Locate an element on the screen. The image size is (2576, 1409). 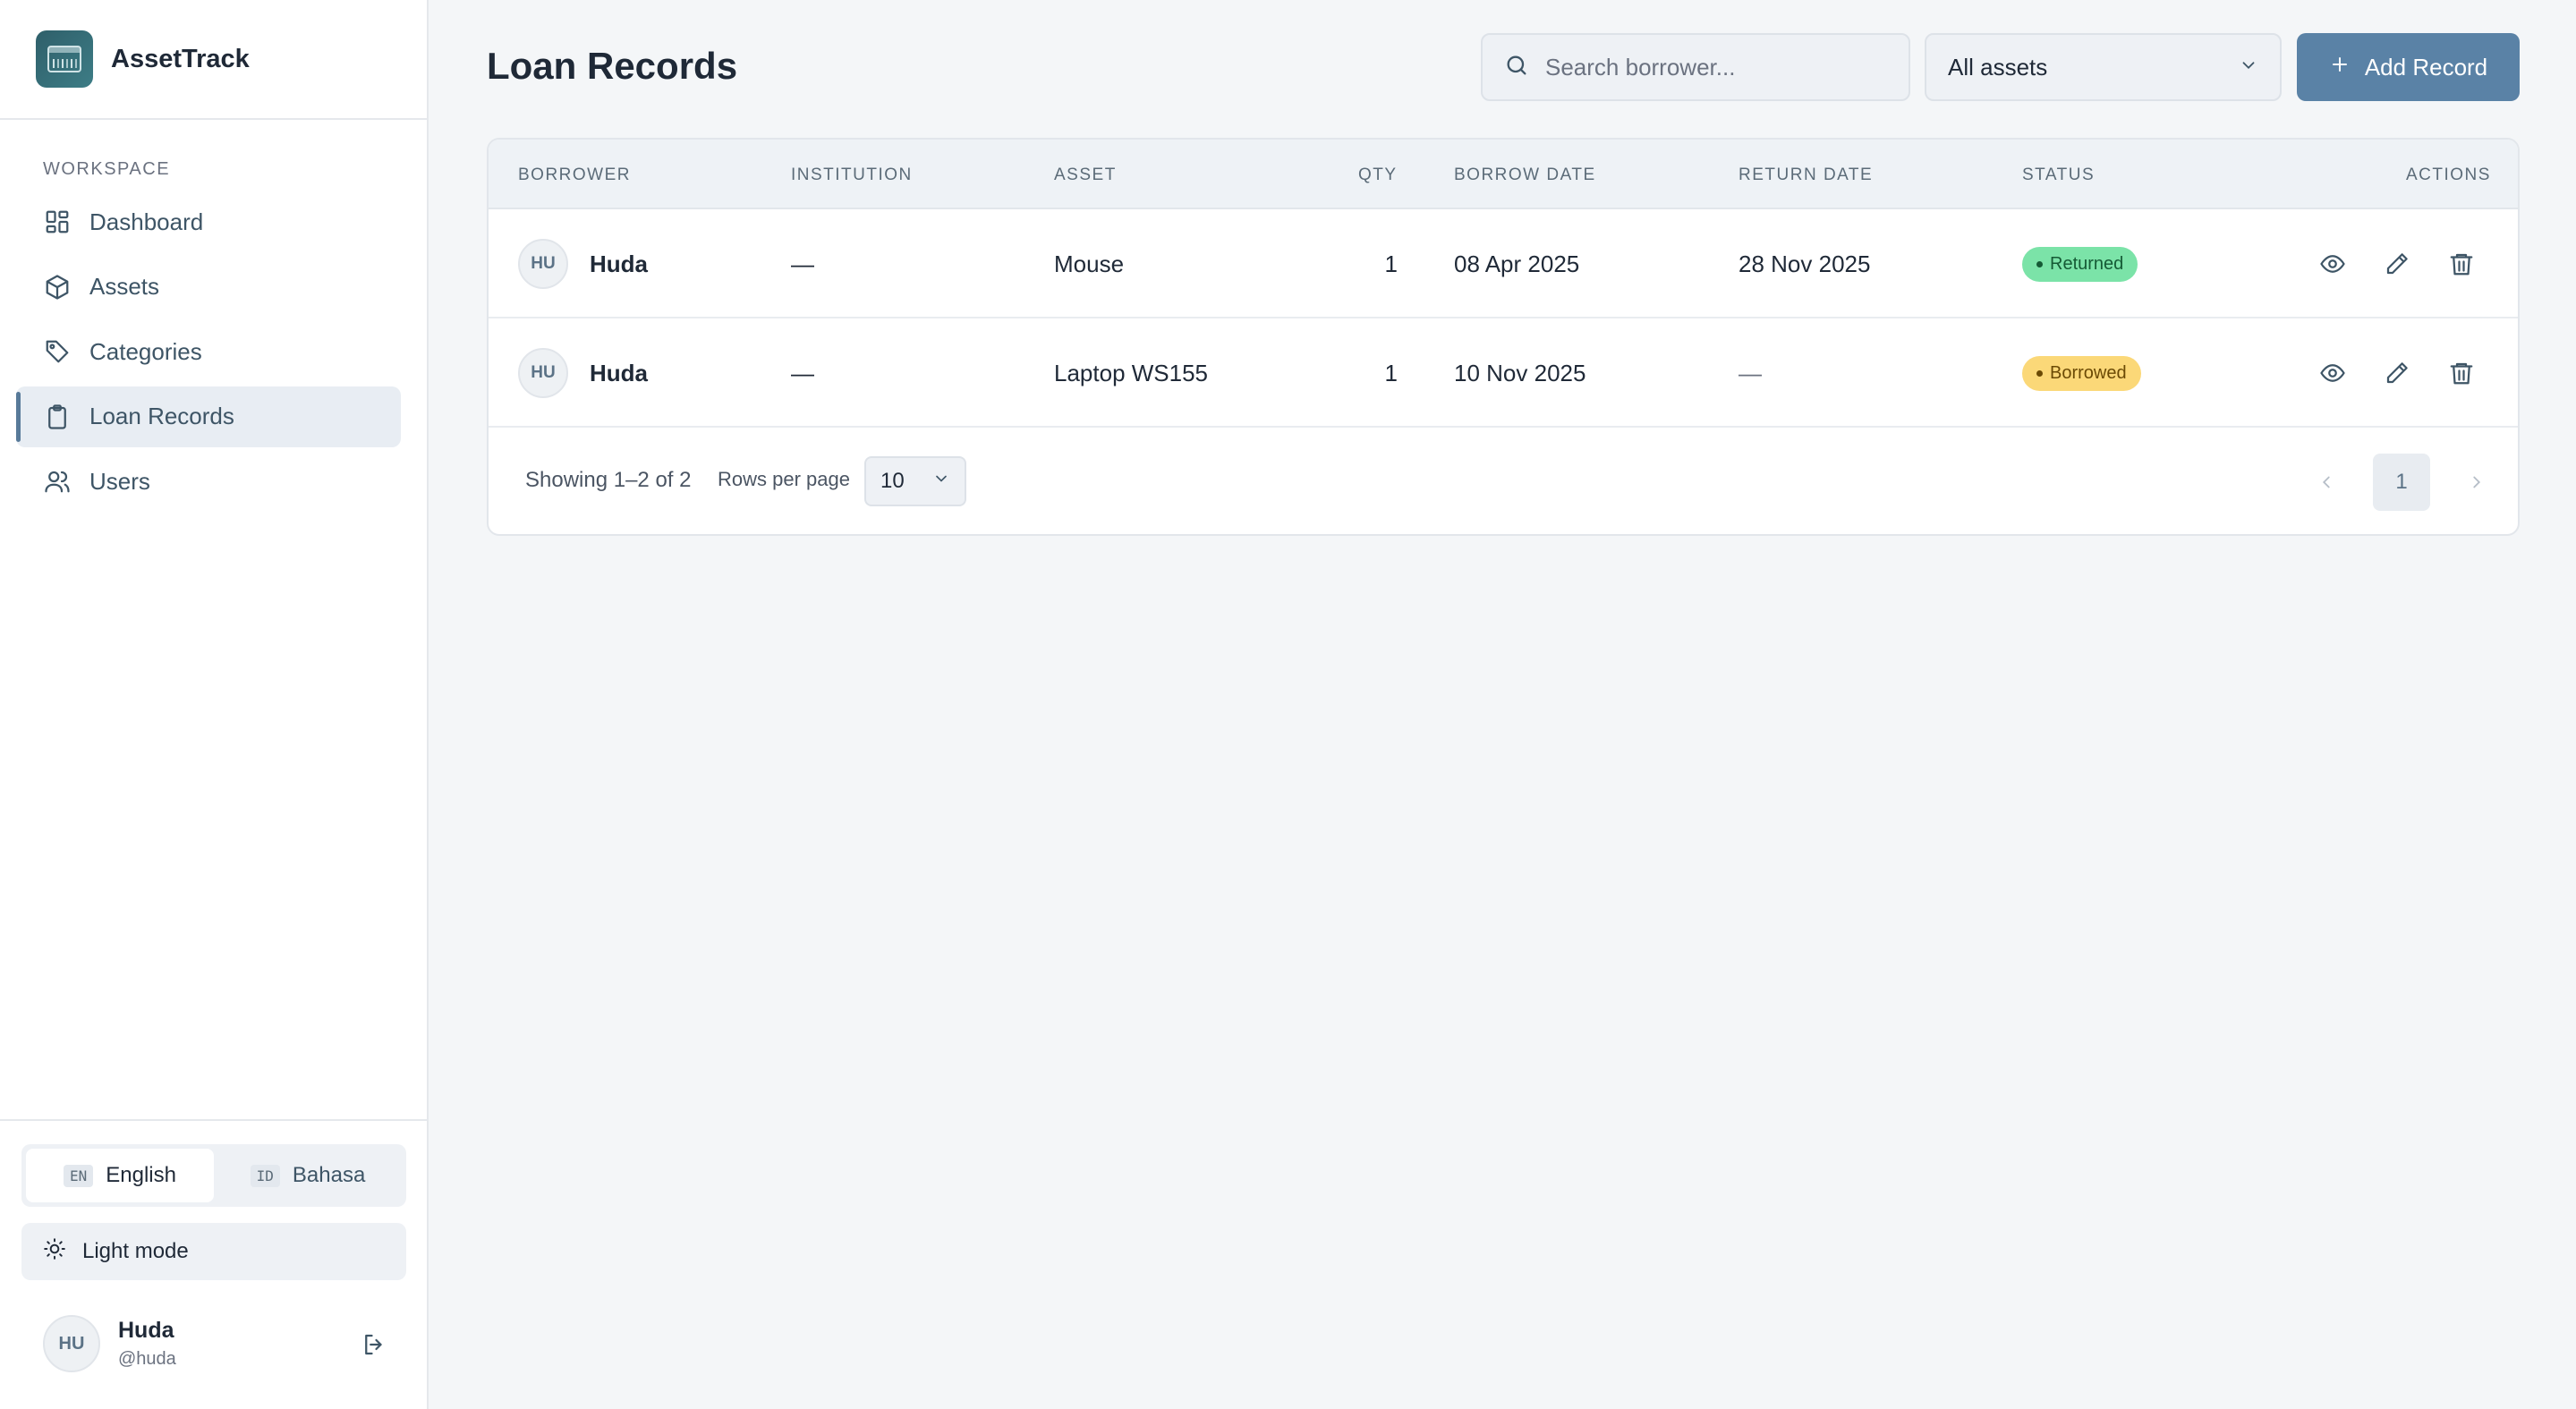
status-badge: Borrowed is located at coordinates (2081, 373).